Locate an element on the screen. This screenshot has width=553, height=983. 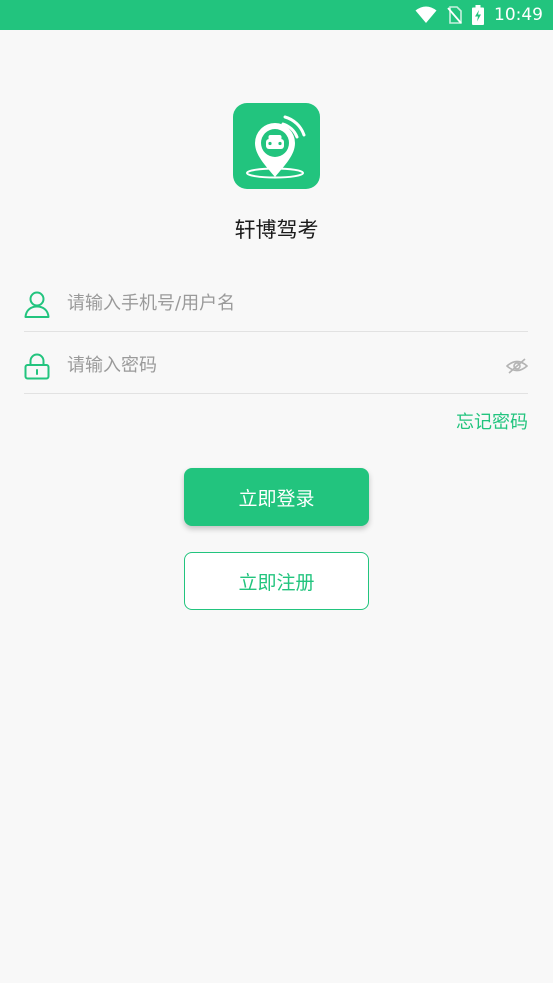
forgot-password-link: 忘记密码 is located at coordinates (492, 421).